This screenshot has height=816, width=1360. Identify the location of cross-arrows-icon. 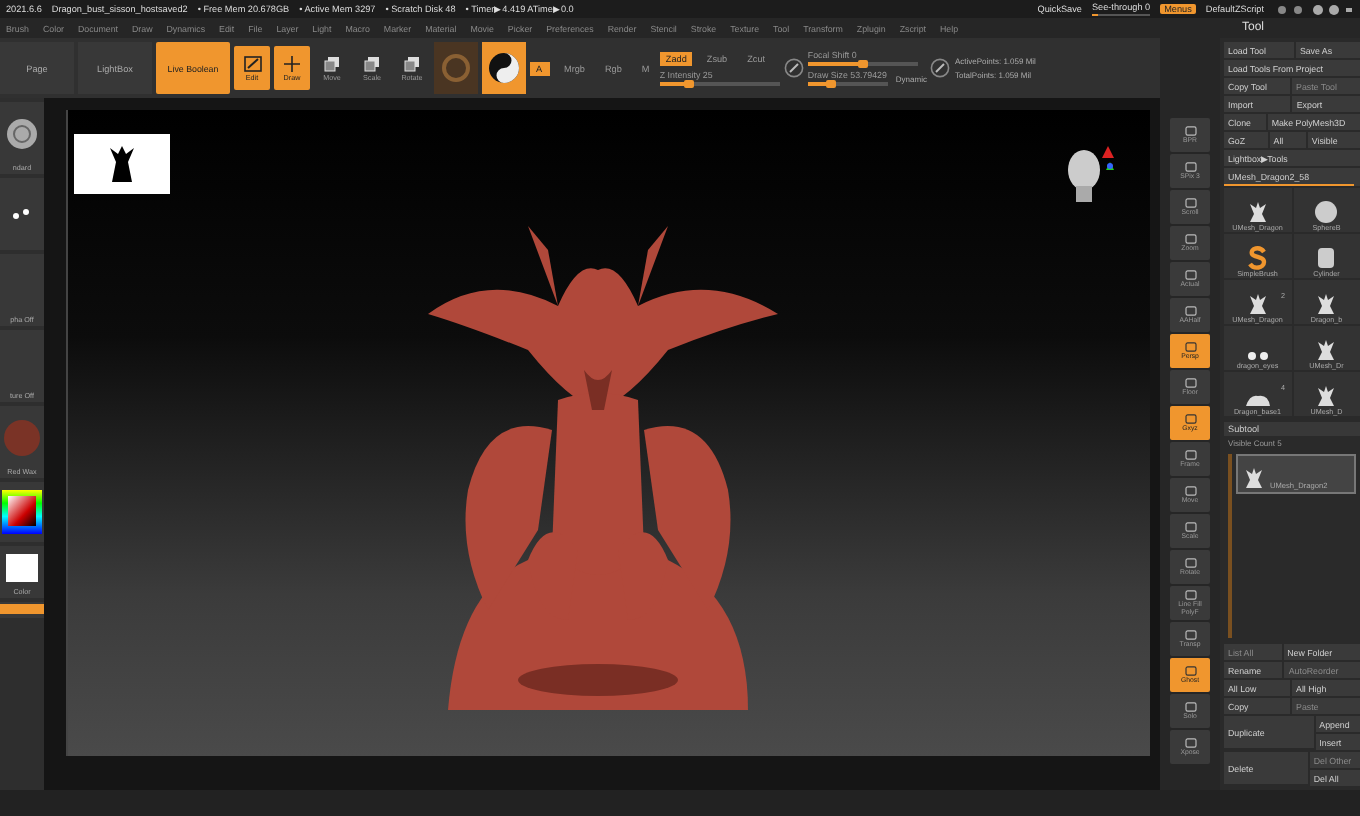
(292, 63).